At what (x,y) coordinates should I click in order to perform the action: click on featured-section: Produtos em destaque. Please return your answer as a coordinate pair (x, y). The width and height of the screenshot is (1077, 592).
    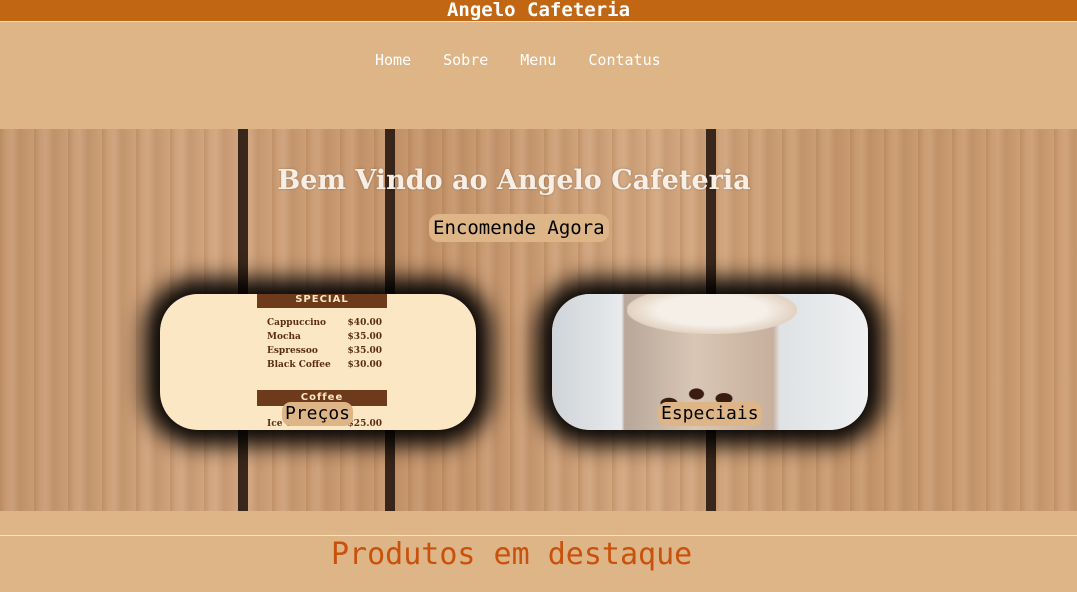
    Looking at the image, I should click on (538, 551).